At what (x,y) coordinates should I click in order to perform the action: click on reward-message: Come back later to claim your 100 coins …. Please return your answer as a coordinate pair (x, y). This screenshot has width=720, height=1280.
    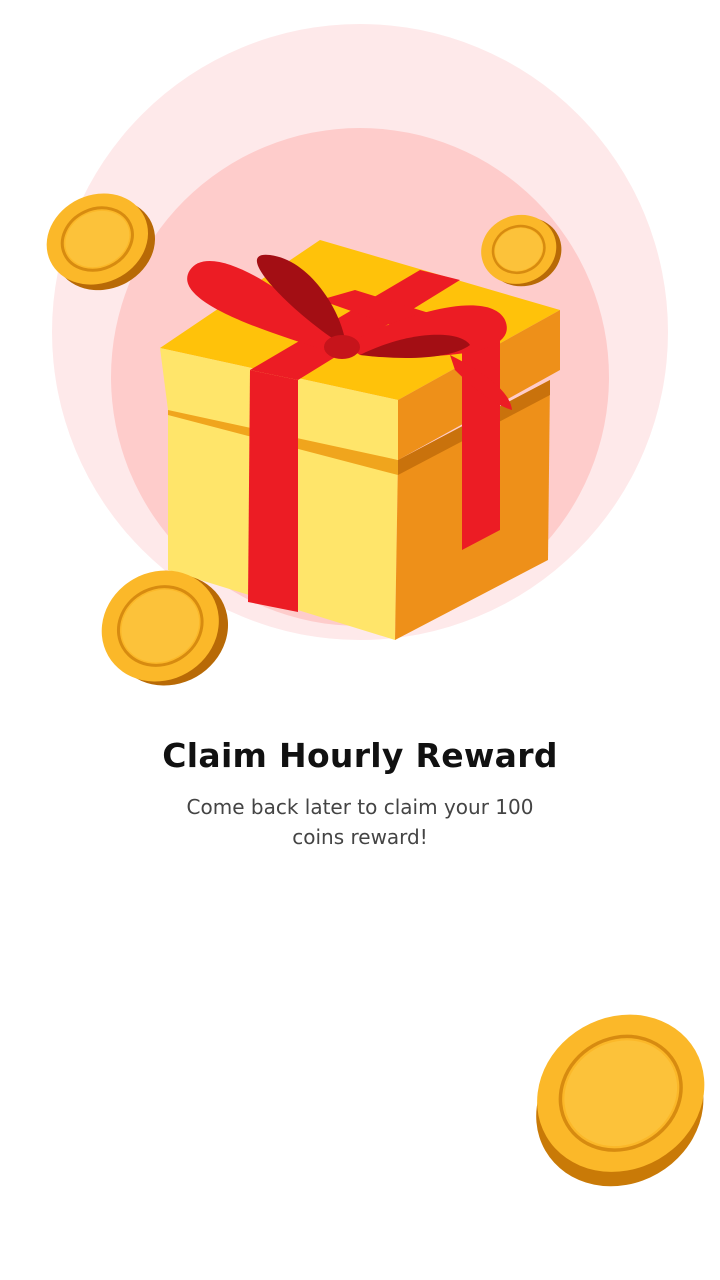
    Looking at the image, I should click on (360, 822).